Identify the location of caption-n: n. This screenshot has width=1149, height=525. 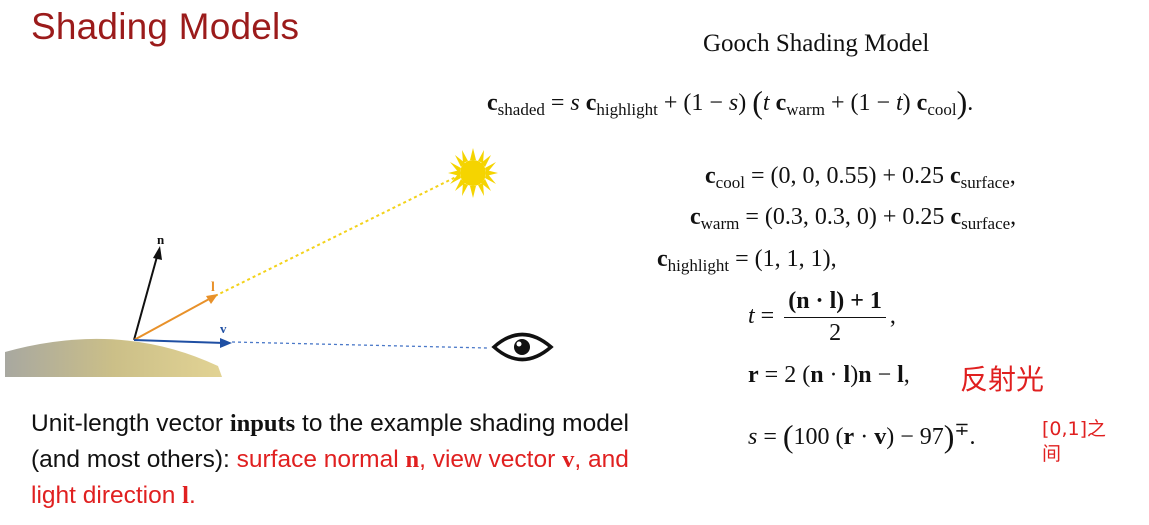
(412, 459).